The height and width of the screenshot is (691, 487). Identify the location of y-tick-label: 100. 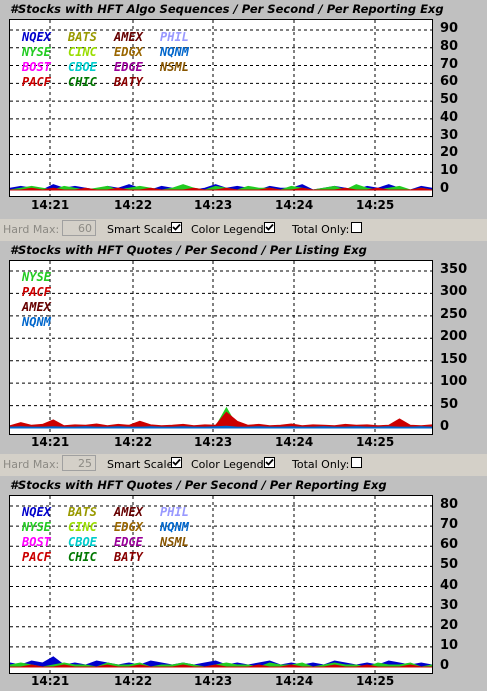
(454, 382).